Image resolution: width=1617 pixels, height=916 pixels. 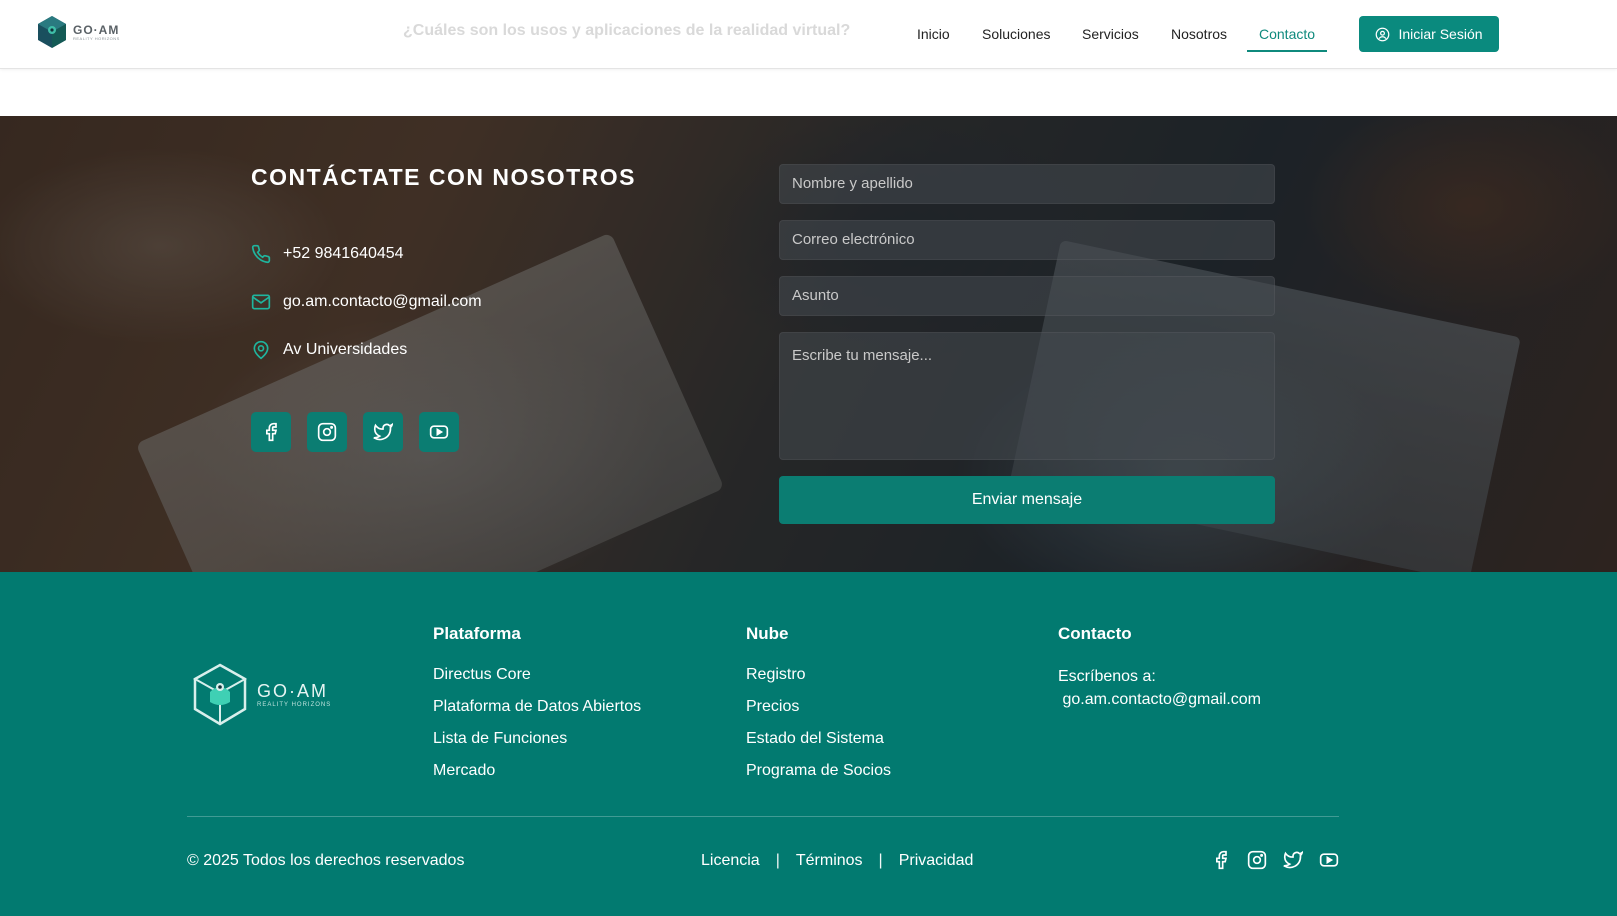 I want to click on login-button: Iniciar Sesión, so click(x=1429, y=34).